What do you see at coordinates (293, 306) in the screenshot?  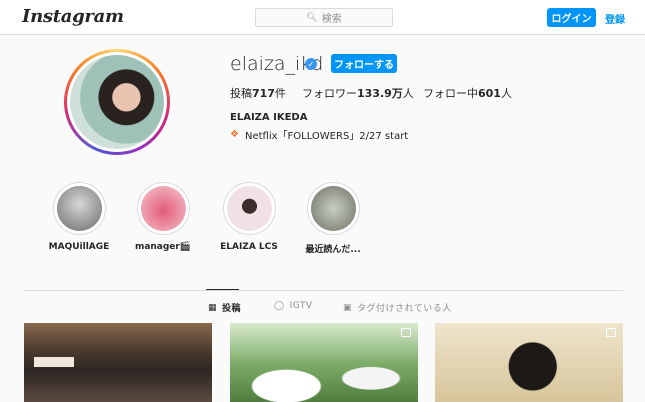 I see `tab-igtv: ◯ IGTV` at bounding box center [293, 306].